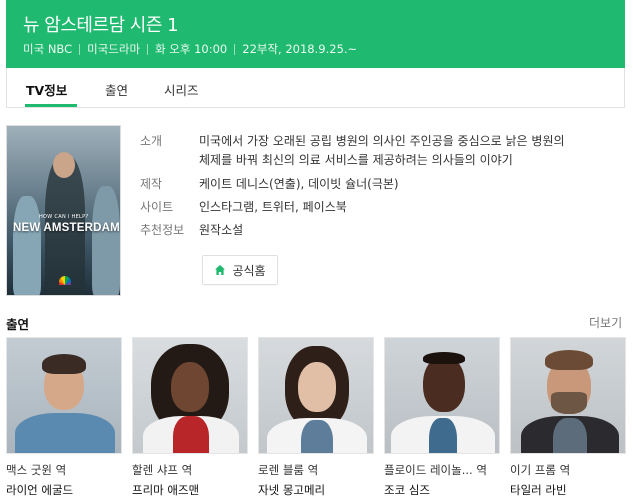 The width and height of the screenshot is (633, 500). Describe the element at coordinates (39, 490) in the screenshot. I see `cast-actor: 라이언 에굴드` at that location.